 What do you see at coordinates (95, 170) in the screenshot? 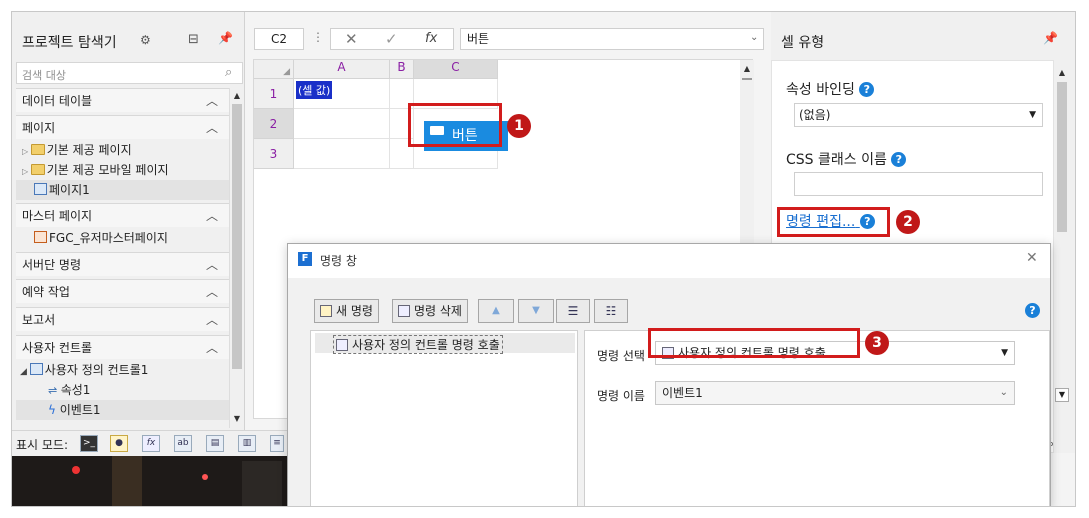
I see `tree-item-builtin-mobile-pages: ▷ 기본 제공 모바일 페이지` at bounding box center [95, 170].